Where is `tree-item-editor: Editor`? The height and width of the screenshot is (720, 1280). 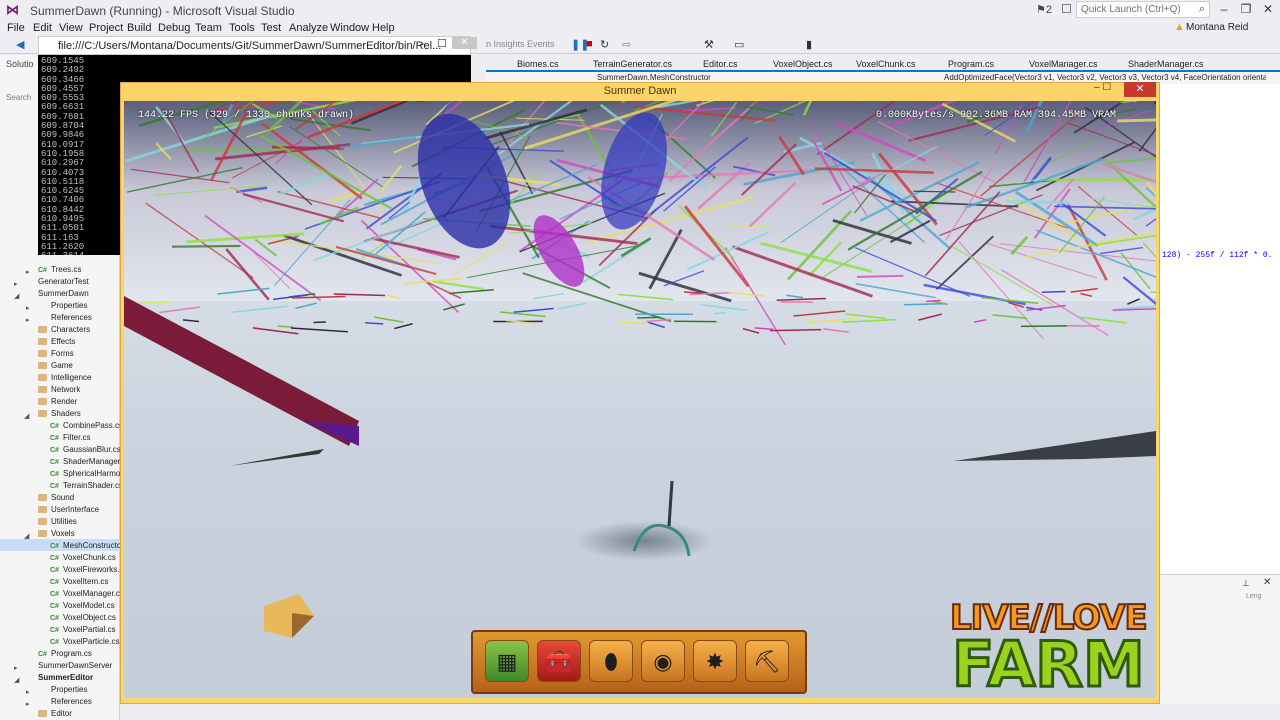
tree-item-editor: Editor is located at coordinates (61, 713).